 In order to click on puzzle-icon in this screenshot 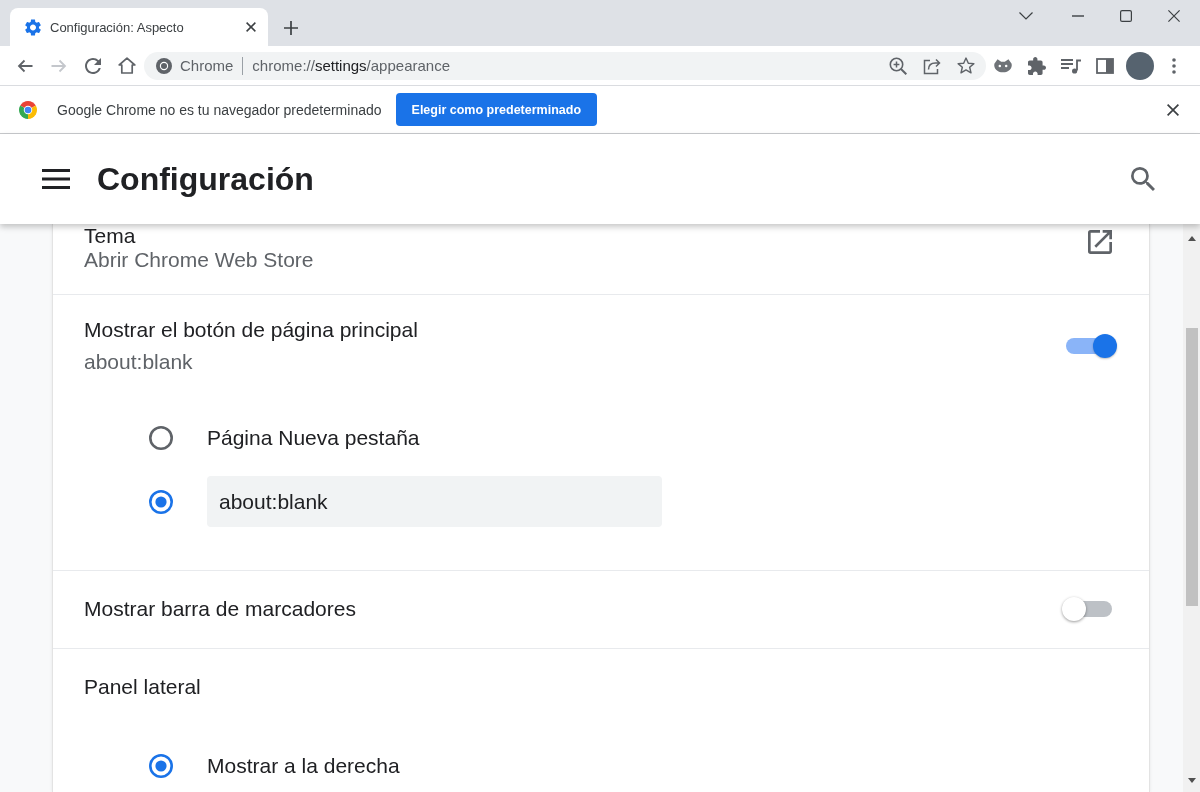, I will do `click(1037, 65)`.